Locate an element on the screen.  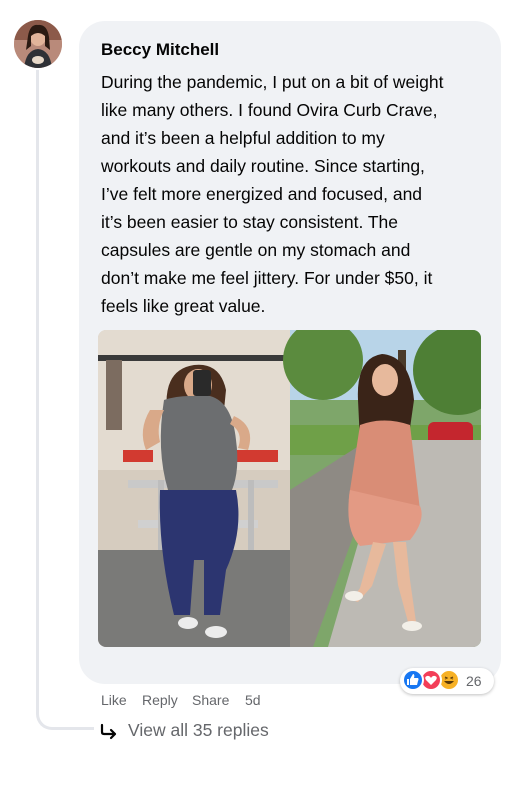
comment-timestamp: 5d is located at coordinates (253, 700).